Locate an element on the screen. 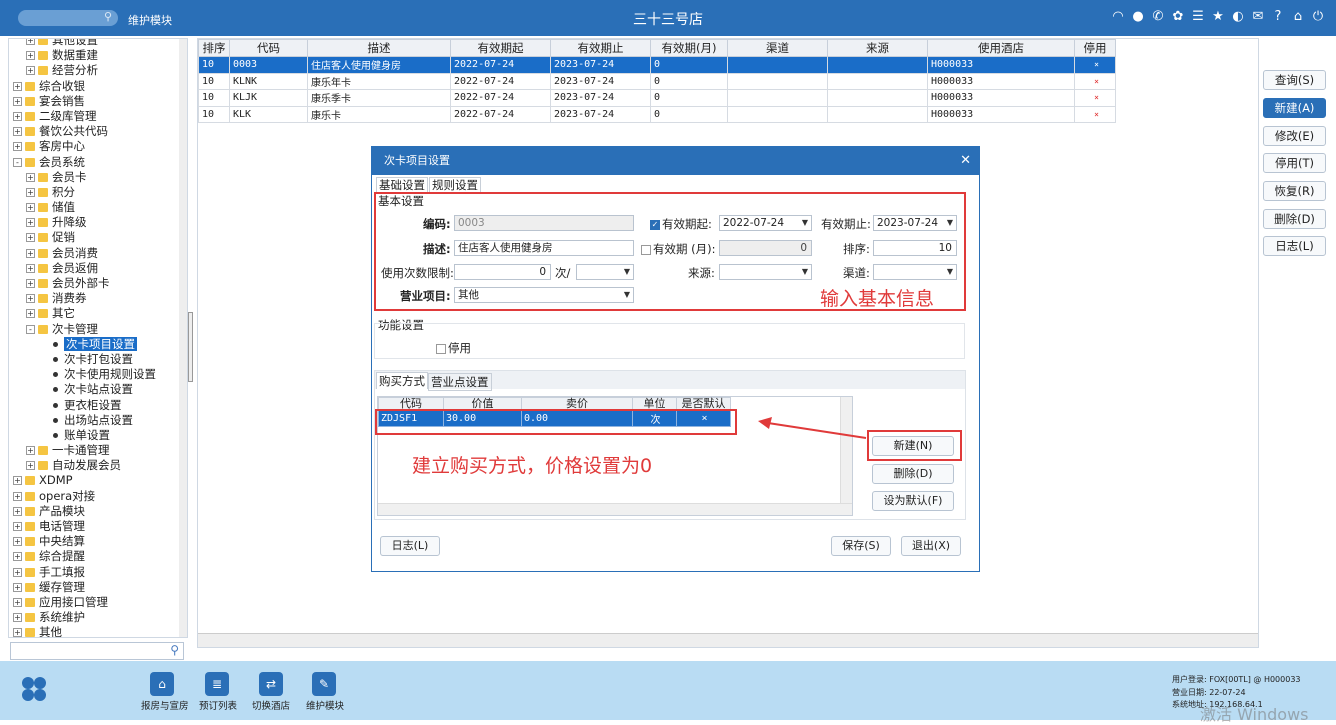  sidebar-item: + 会员返佣 is located at coordinates (99, 268).